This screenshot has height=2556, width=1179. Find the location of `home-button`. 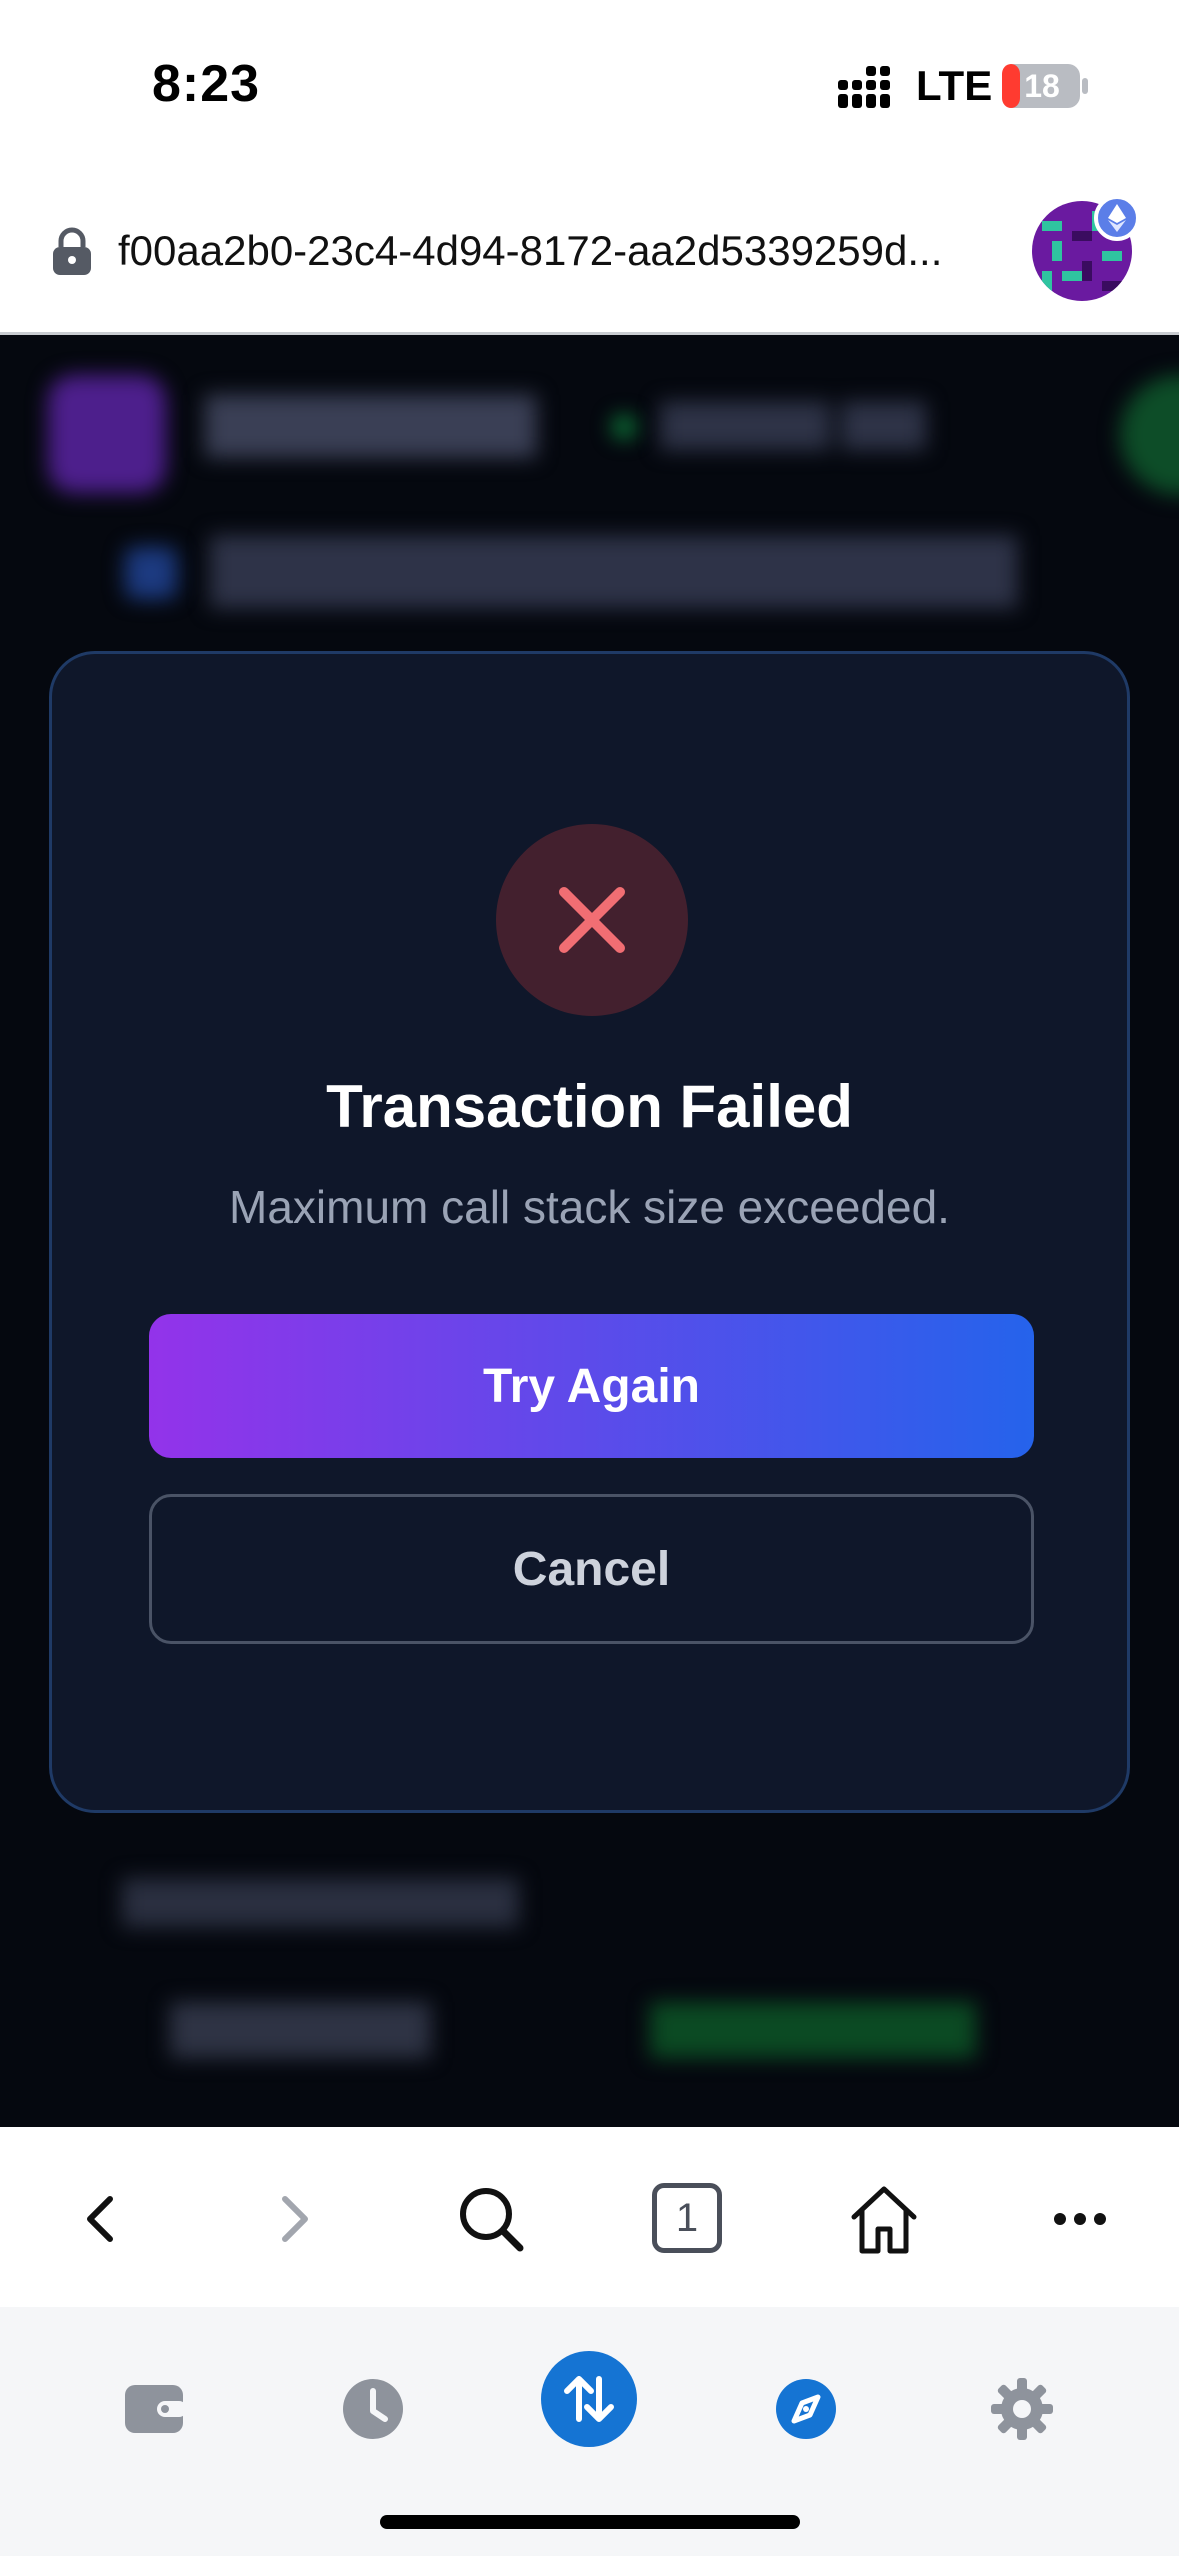

home-button is located at coordinates (884, 2219).